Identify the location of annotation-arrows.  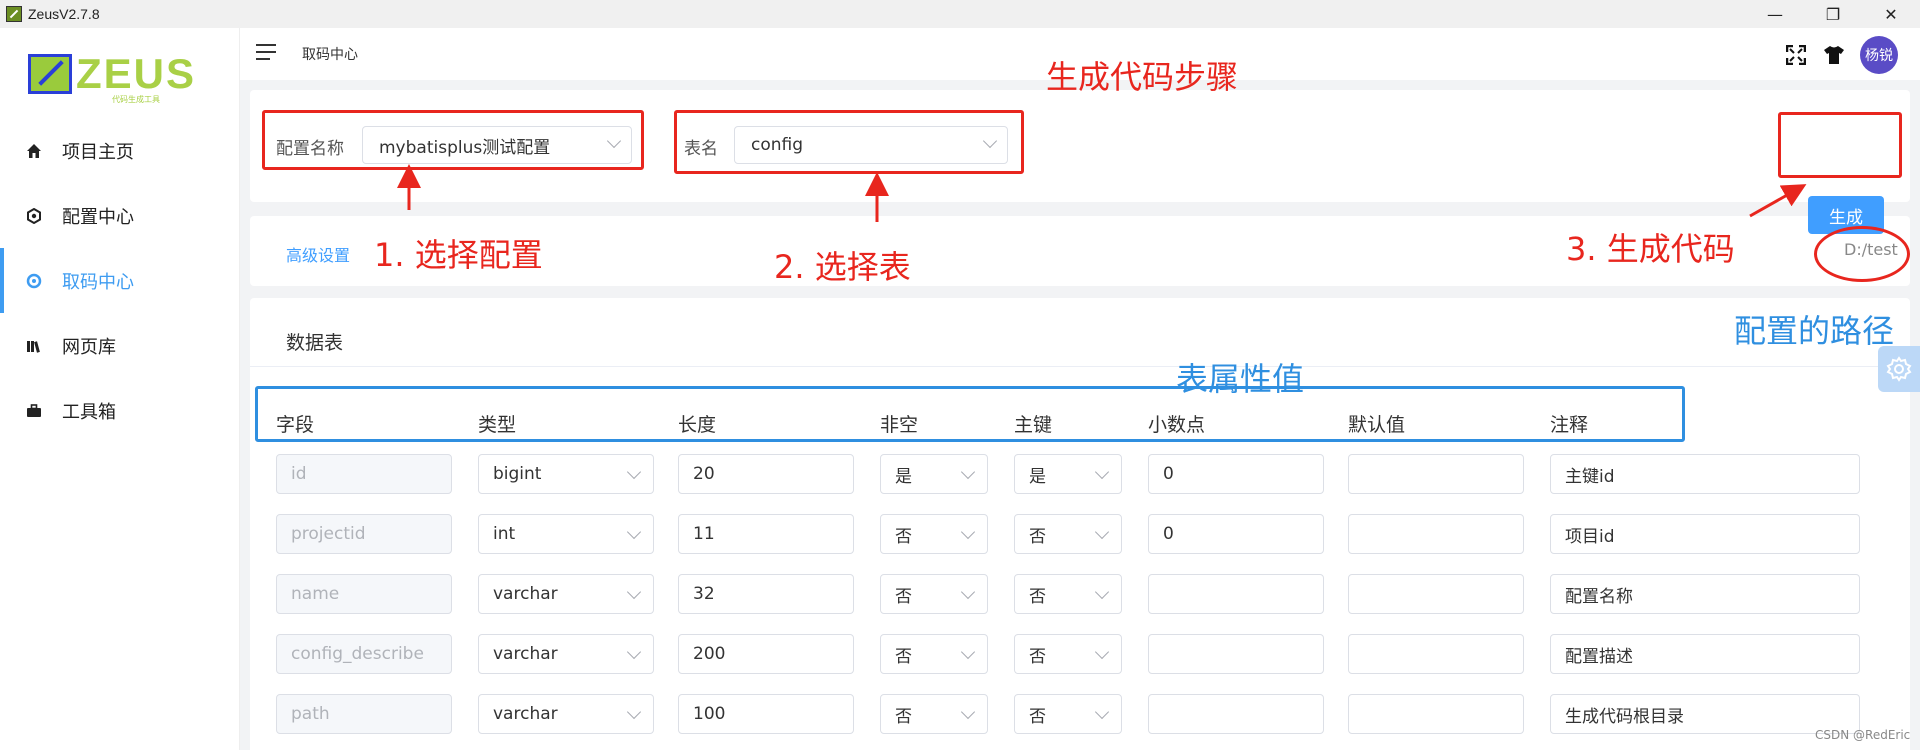
(1102, 193).